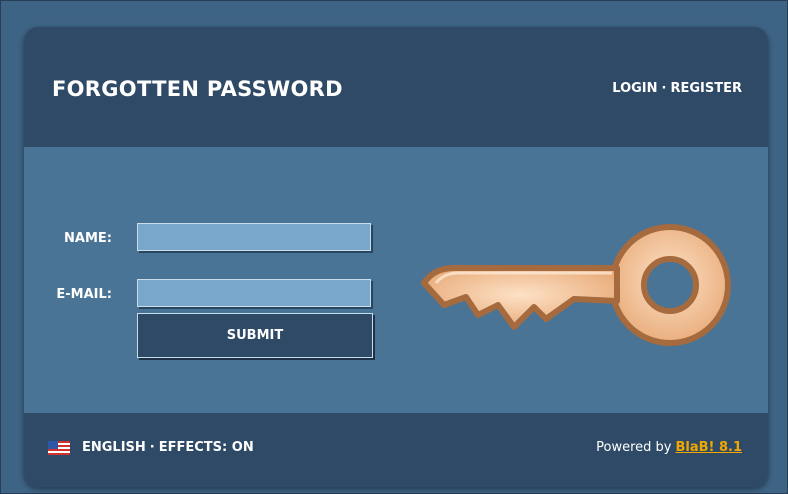  Describe the element at coordinates (254, 237) in the screenshot. I see `name-input` at that location.